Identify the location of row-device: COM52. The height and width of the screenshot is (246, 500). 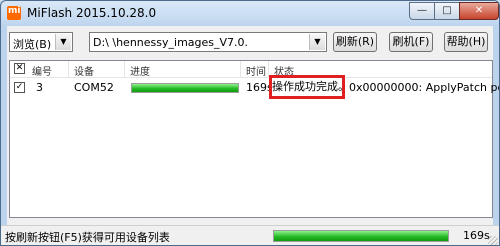
(94, 87).